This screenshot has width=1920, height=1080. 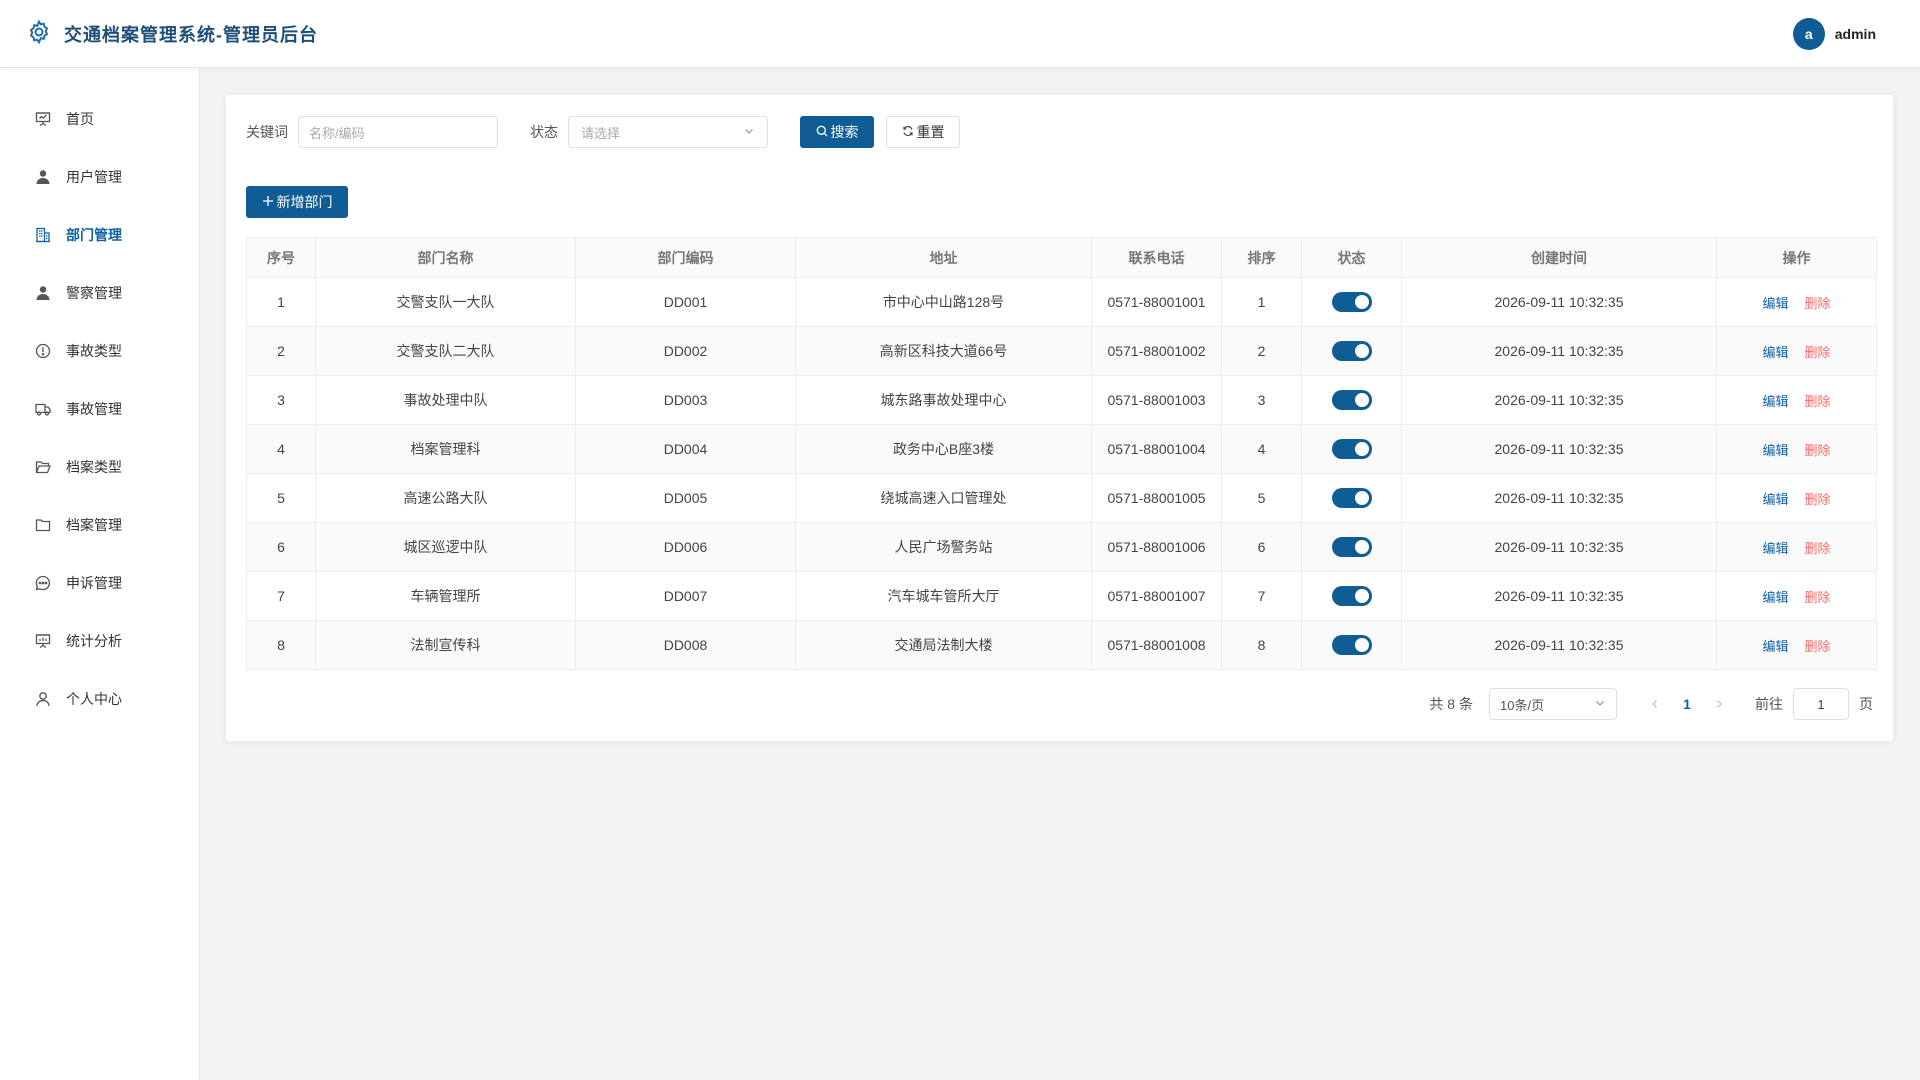 I want to click on cell-code: DD004, so click(x=685, y=449).